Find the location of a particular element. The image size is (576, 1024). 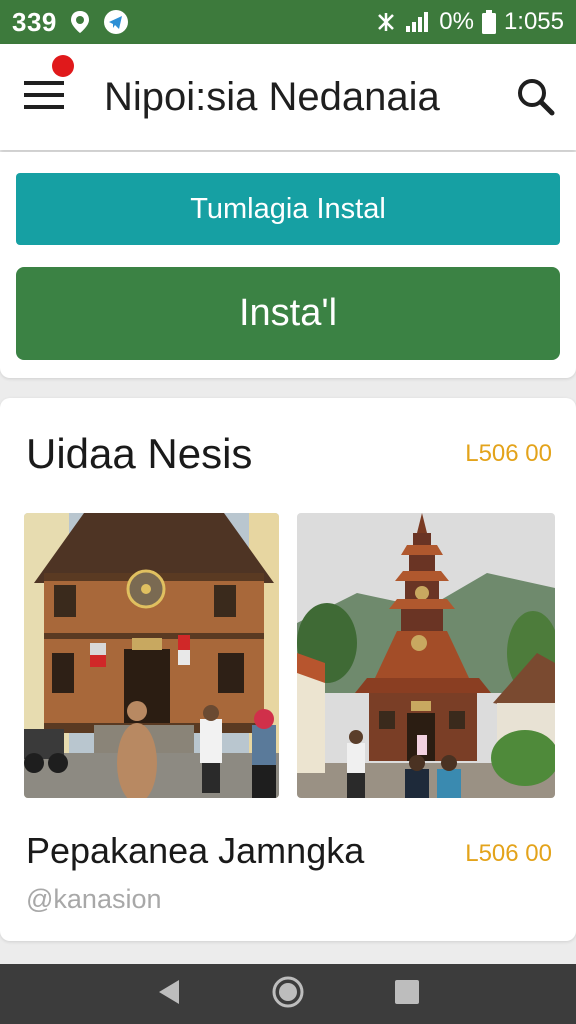

location-pin-icon is located at coordinates (80, 22).